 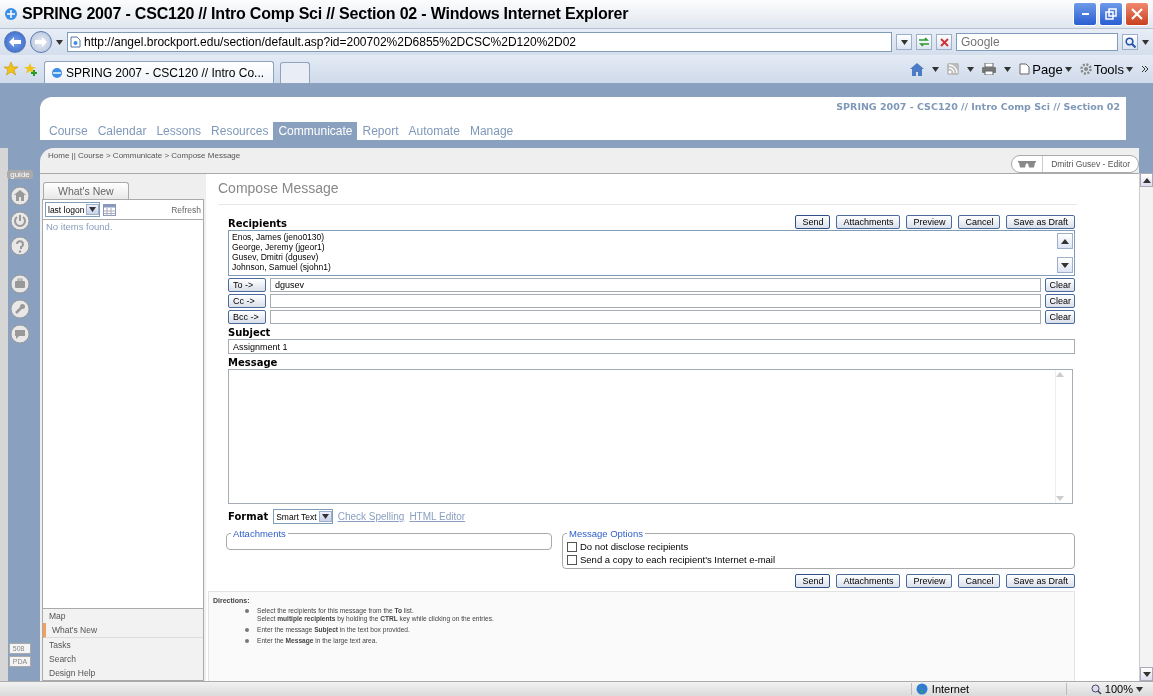 I want to click on restore-icon, so click(x=1111, y=14).